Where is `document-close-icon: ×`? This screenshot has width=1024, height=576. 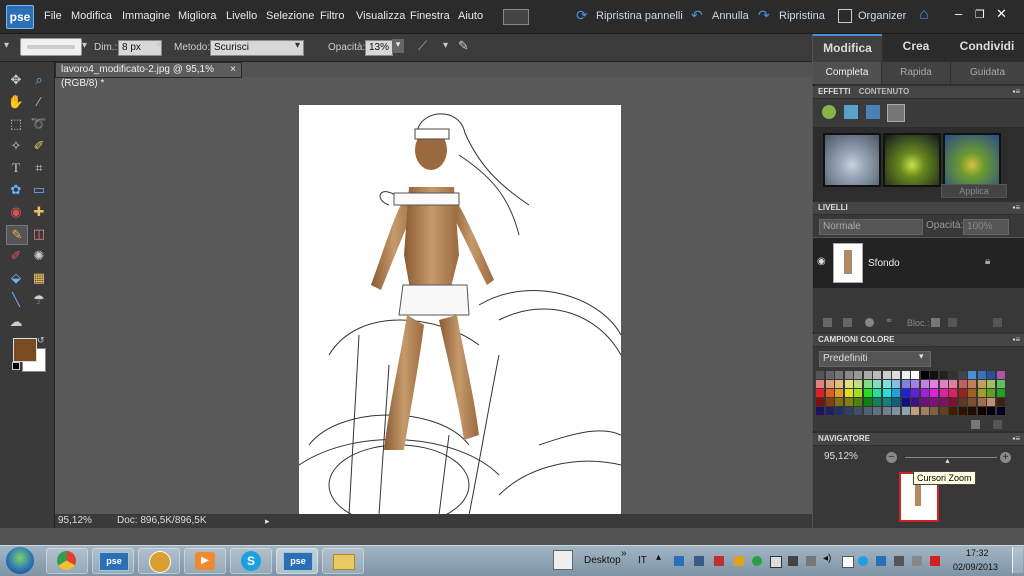
document-close-icon: × is located at coordinates (233, 70).